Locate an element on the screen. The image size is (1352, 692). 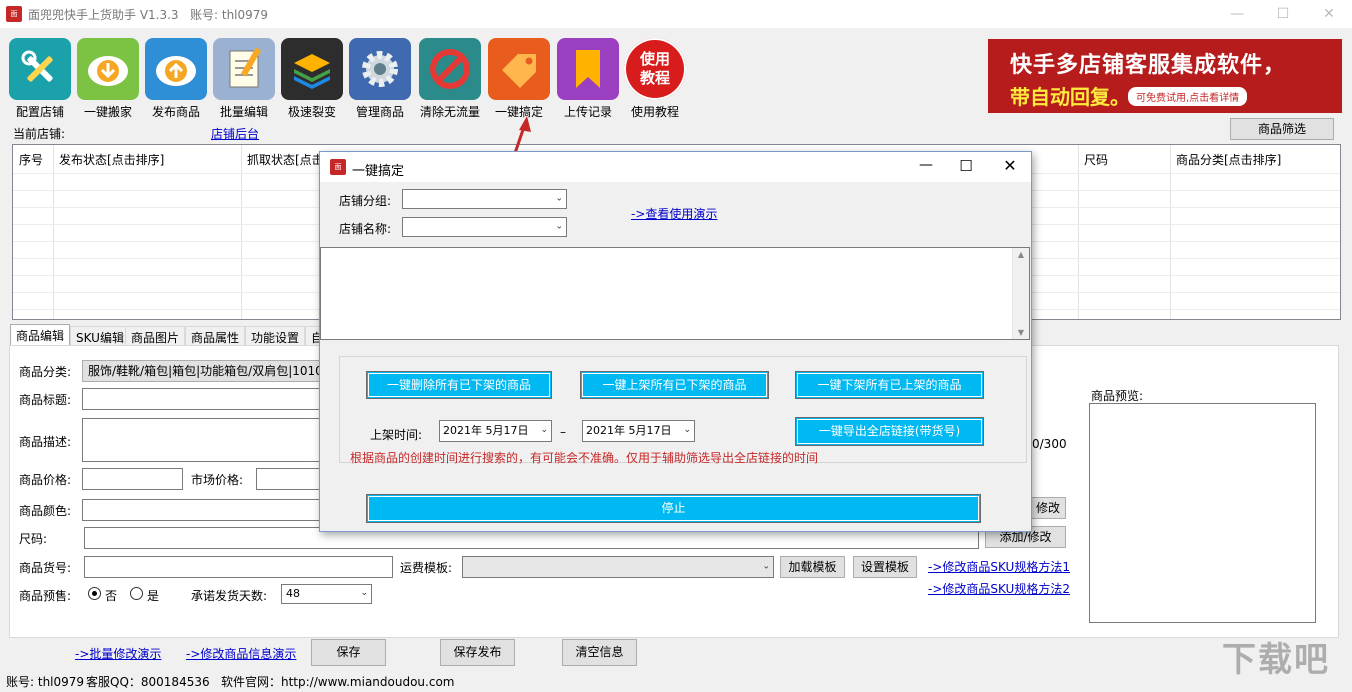
delete-delisted-button: 一键删除所有已下架的商品 is located at coordinates (459, 385).